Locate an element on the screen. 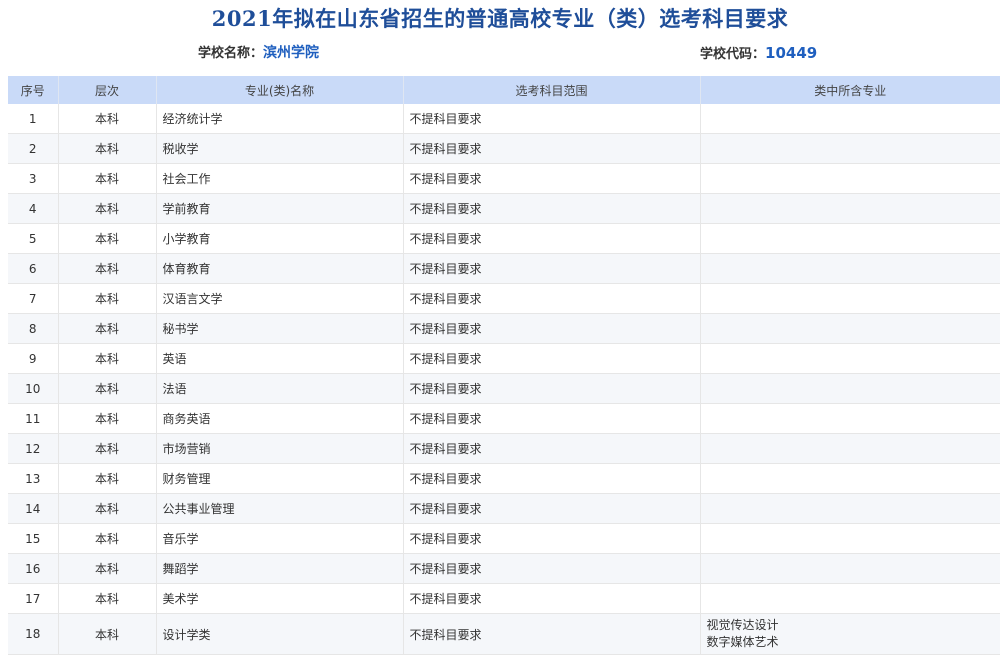  cell-number: 14 is located at coordinates (33, 508).